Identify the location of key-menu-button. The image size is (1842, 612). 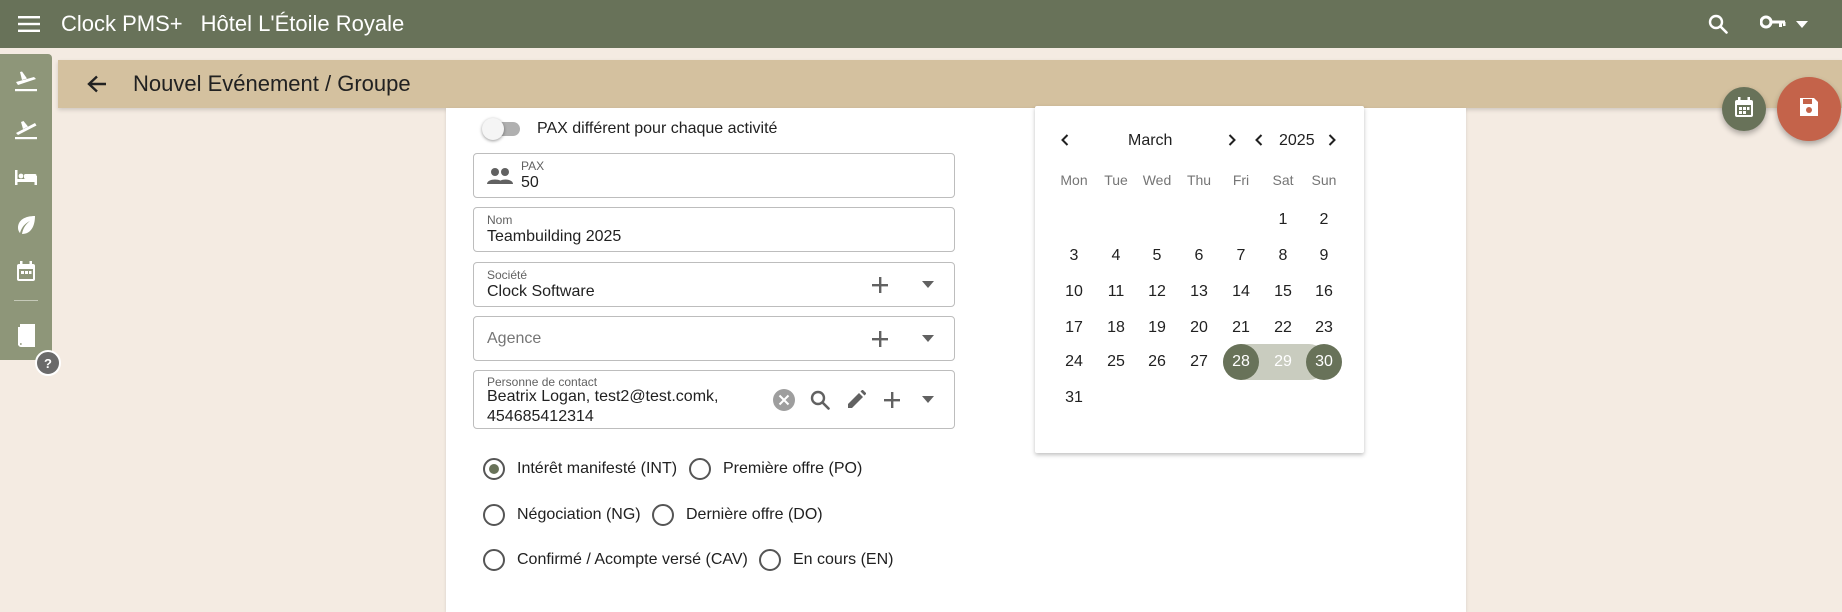
(1783, 24).